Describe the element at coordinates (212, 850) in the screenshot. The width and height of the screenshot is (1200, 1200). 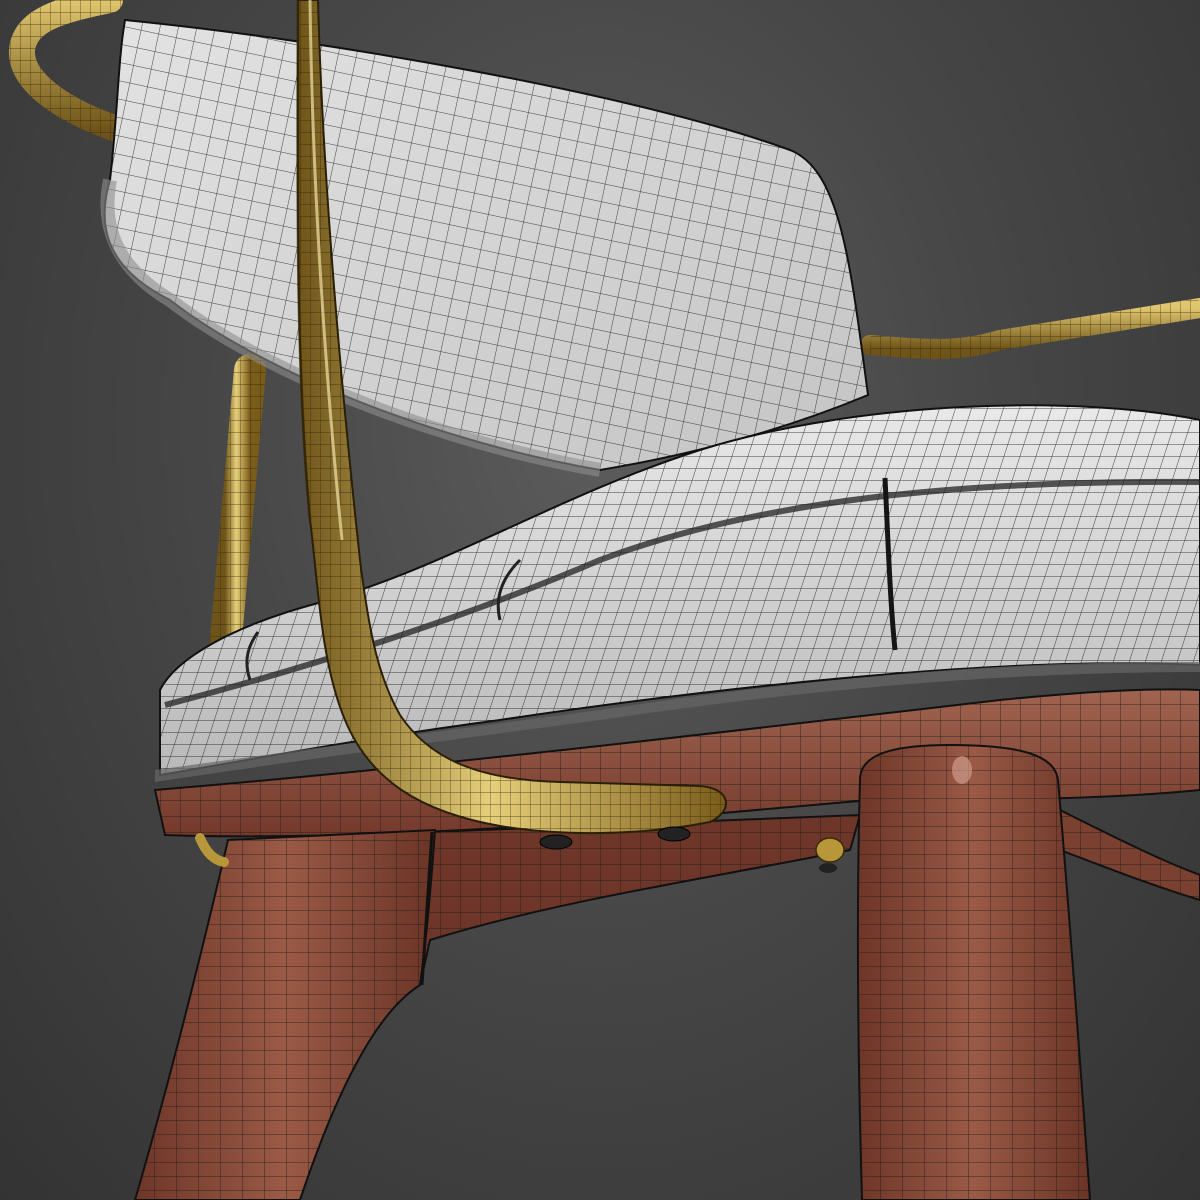
I see `brass-armrest-rear-foot` at that location.